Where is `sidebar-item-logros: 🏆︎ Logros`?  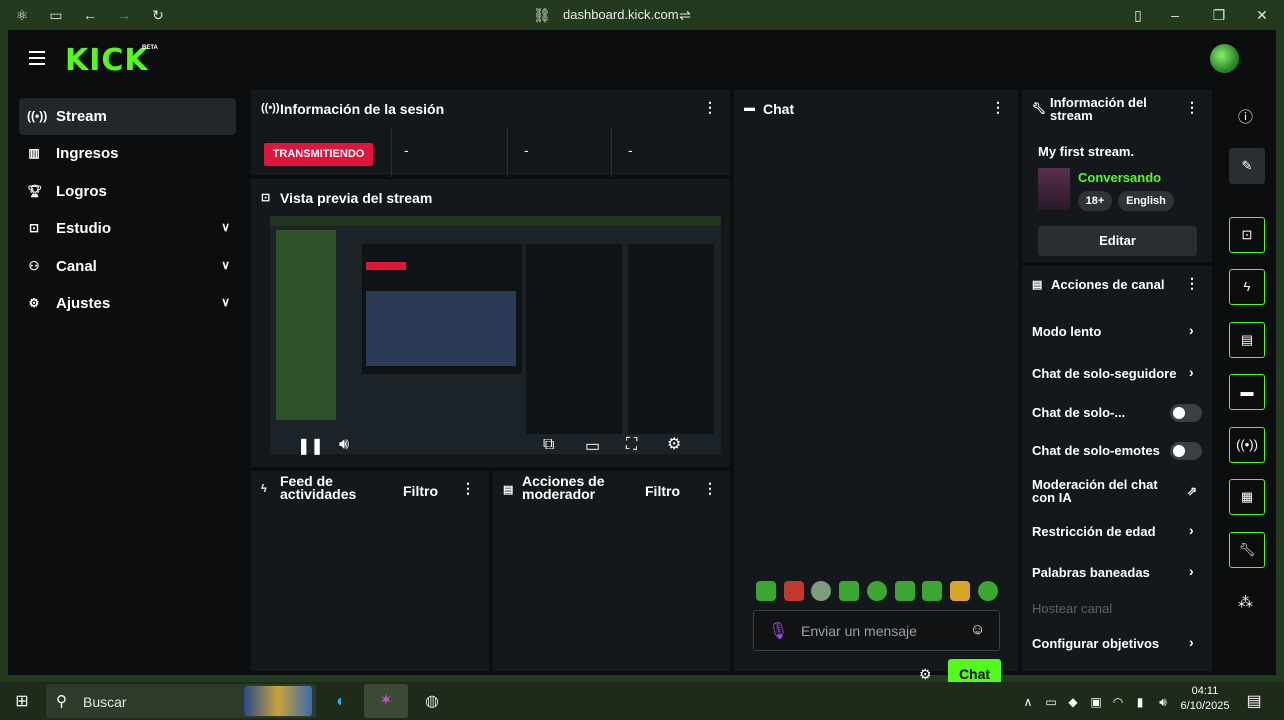 sidebar-item-logros: 🏆︎ Logros is located at coordinates (127, 191).